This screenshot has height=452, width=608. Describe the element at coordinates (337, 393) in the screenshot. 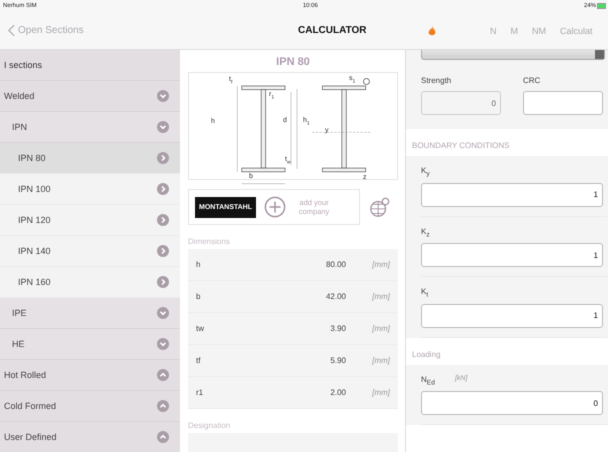

I see `dimension-value: 2.00` at that location.